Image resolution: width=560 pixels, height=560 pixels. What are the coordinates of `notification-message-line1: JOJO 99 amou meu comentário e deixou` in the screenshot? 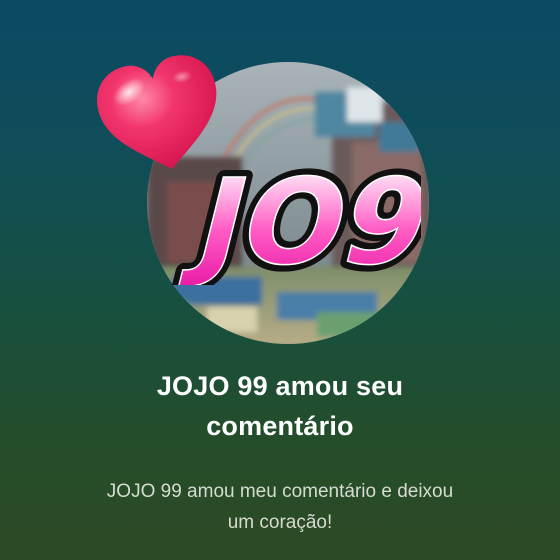 It's located at (280, 491).